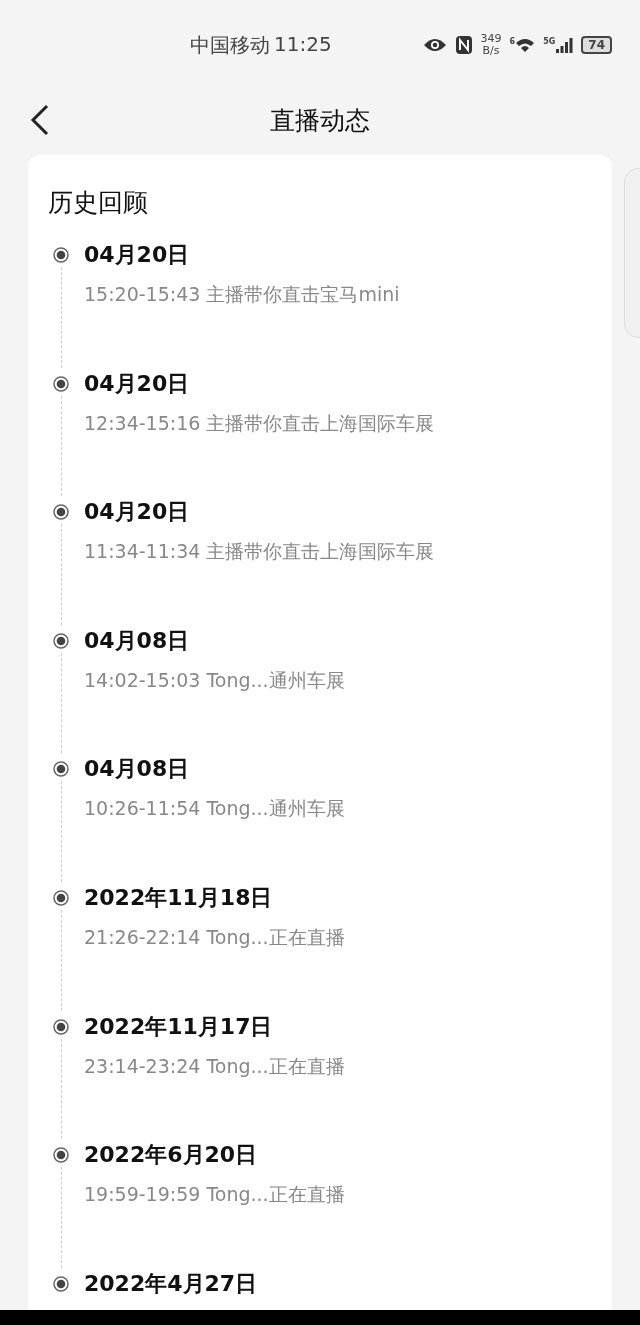 This screenshot has height=1325, width=640. Describe the element at coordinates (214, 936) in the screenshot. I see `session-detail: 21:26-22:14 Tong...正在直播` at that location.